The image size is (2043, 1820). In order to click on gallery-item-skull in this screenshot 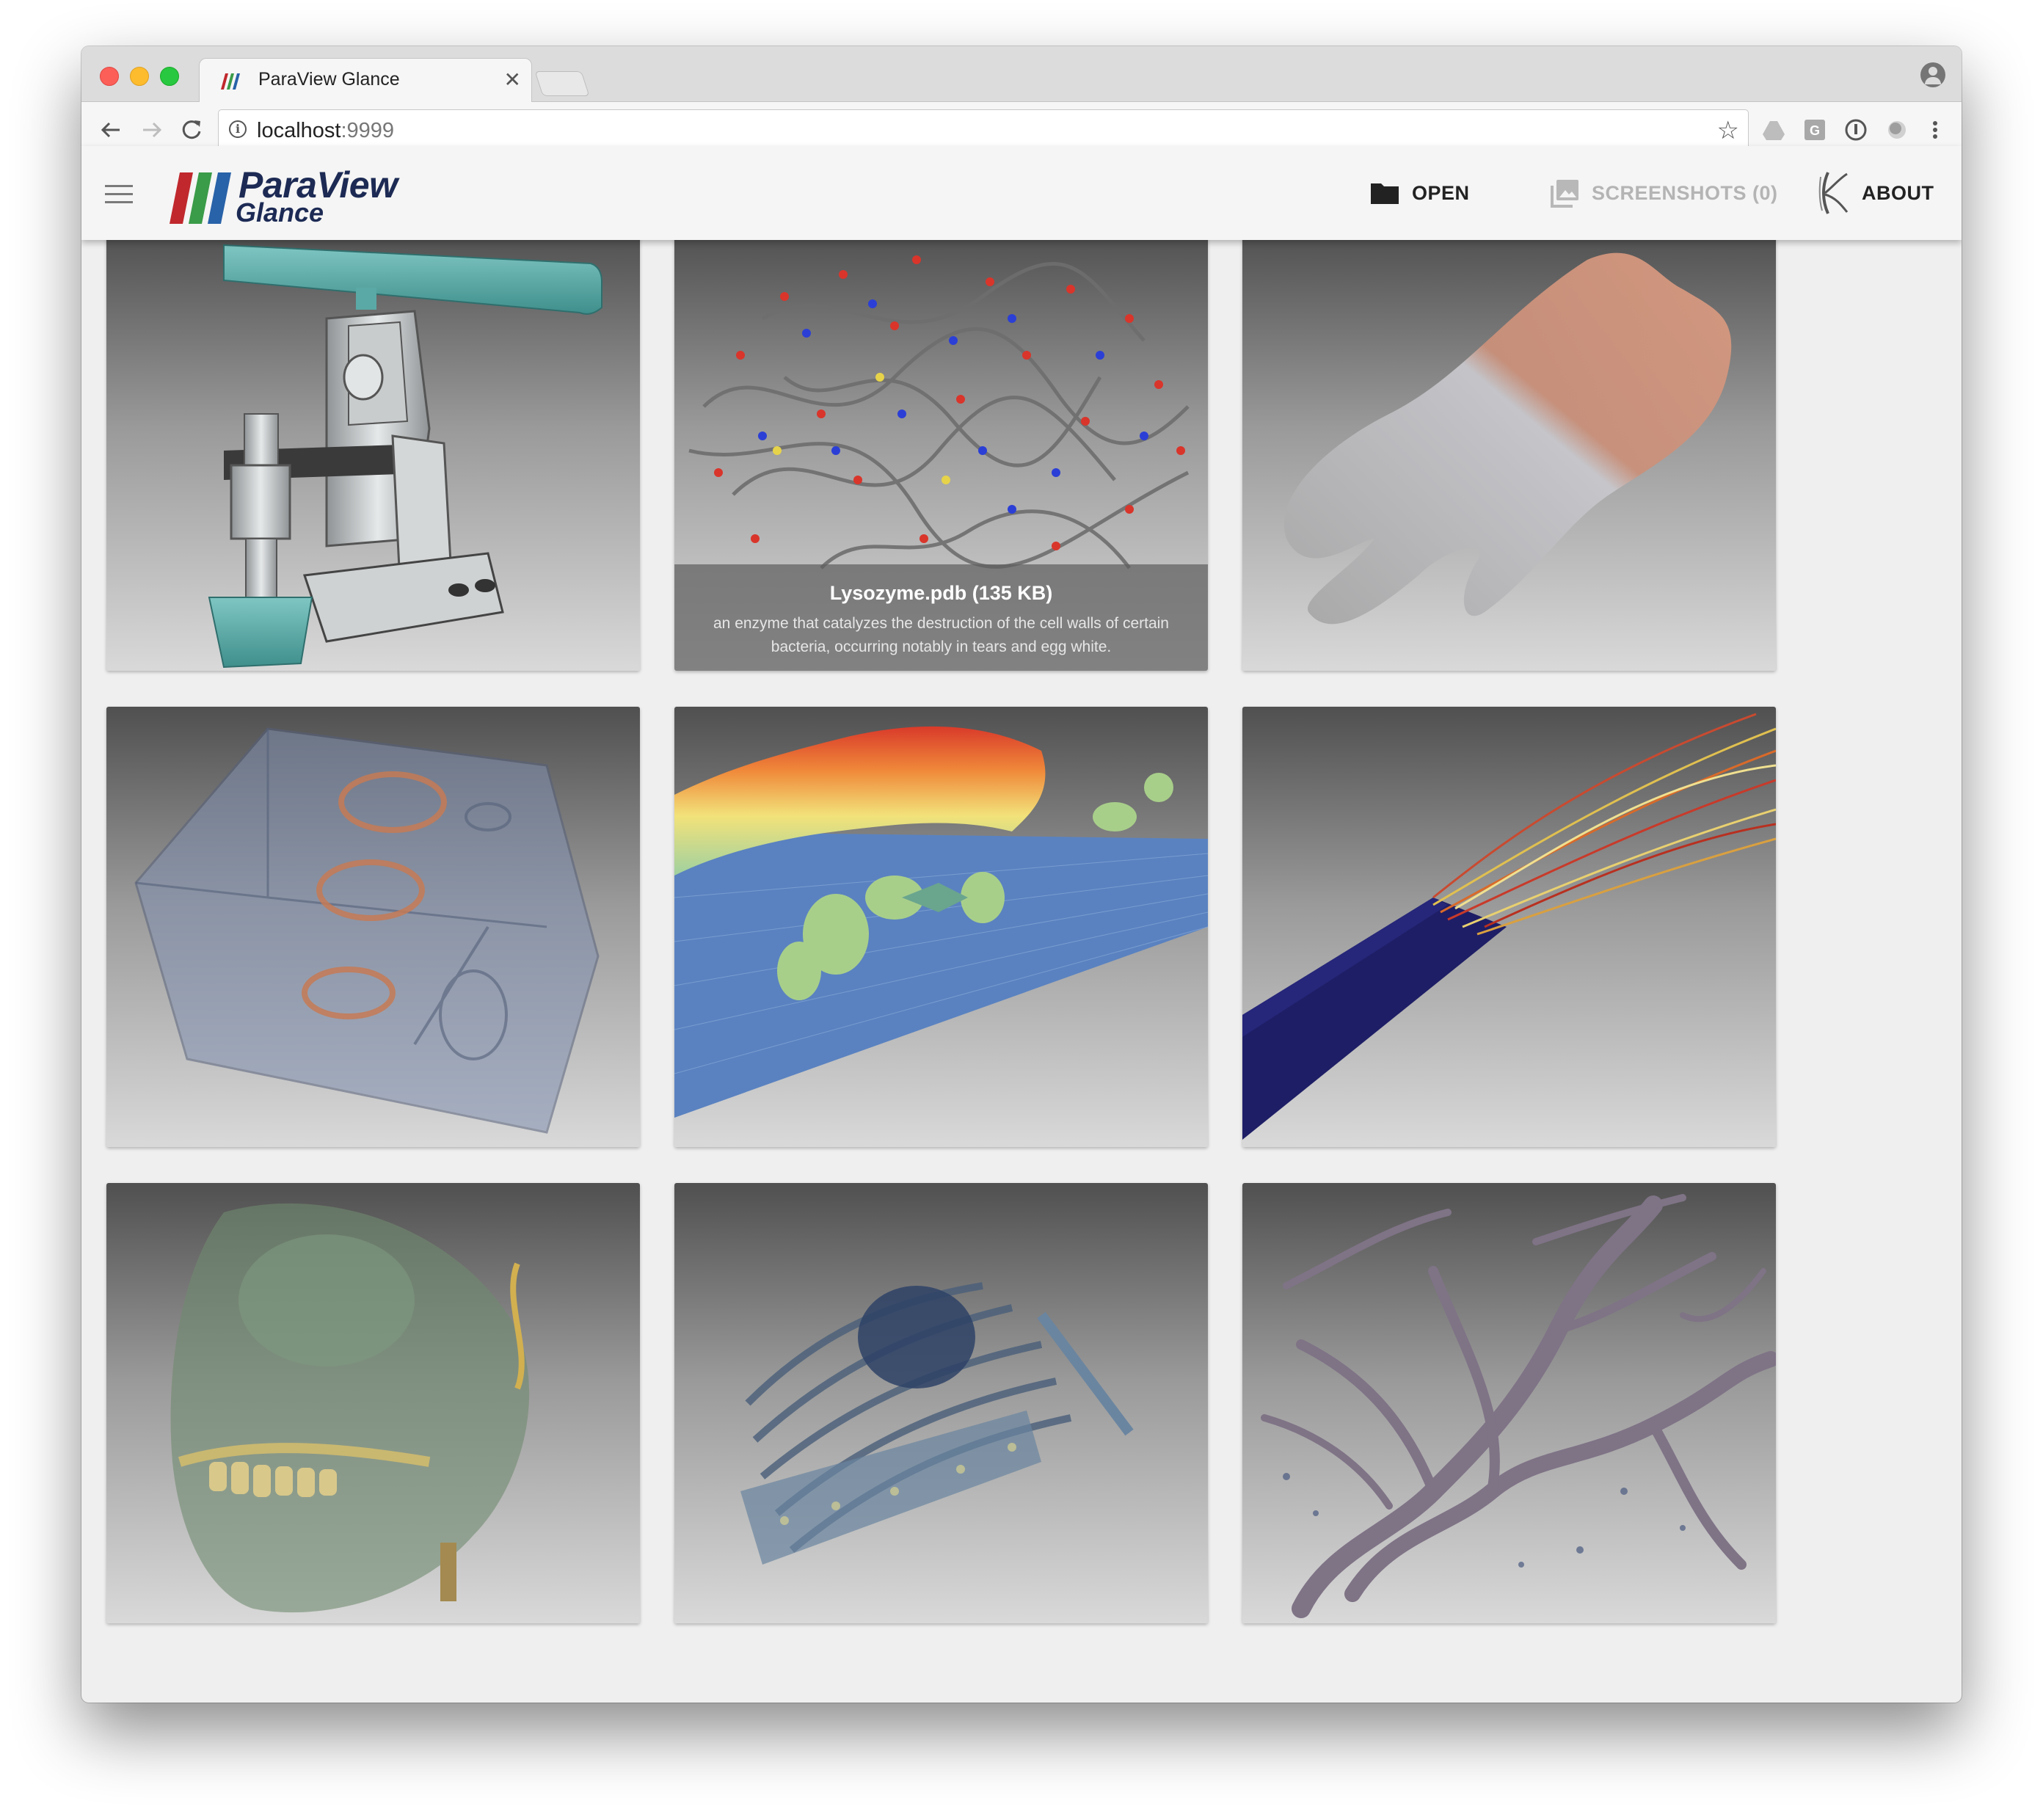, I will do `click(373, 1403)`.